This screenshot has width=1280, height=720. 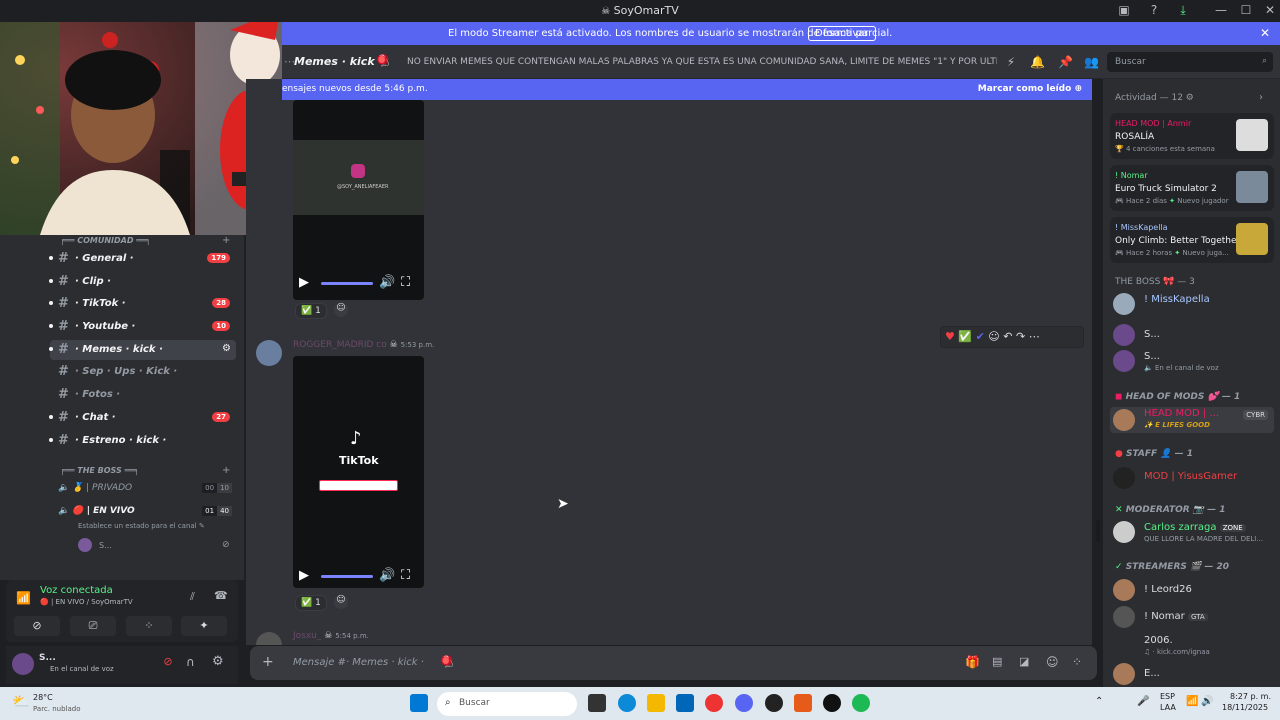 What do you see at coordinates (861, 703) in the screenshot?
I see `spotify-icon` at bounding box center [861, 703].